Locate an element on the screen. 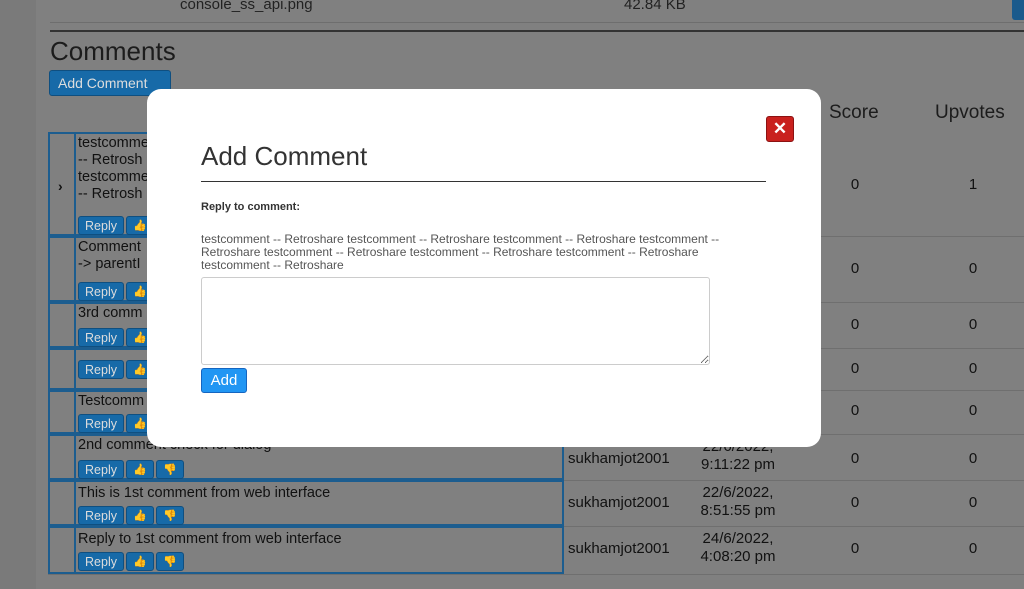 The width and height of the screenshot is (1024, 589). attachment-name: console_ss_api.png is located at coordinates (246, 6).